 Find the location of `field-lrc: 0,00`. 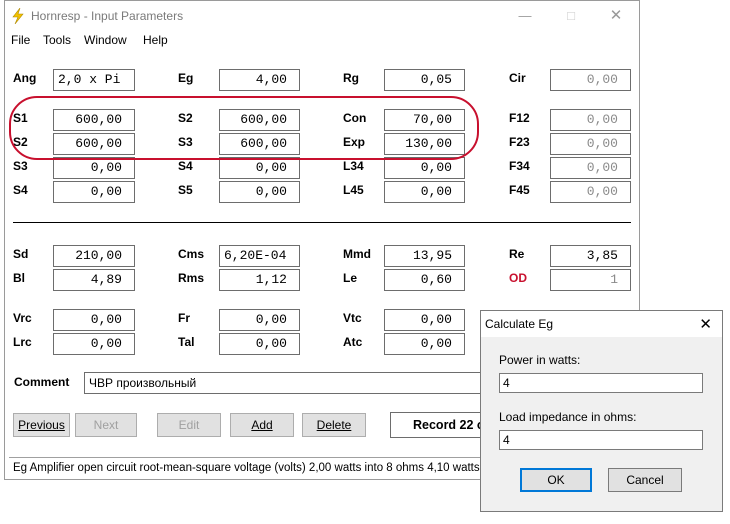

field-lrc: 0,00 is located at coordinates (94, 344).